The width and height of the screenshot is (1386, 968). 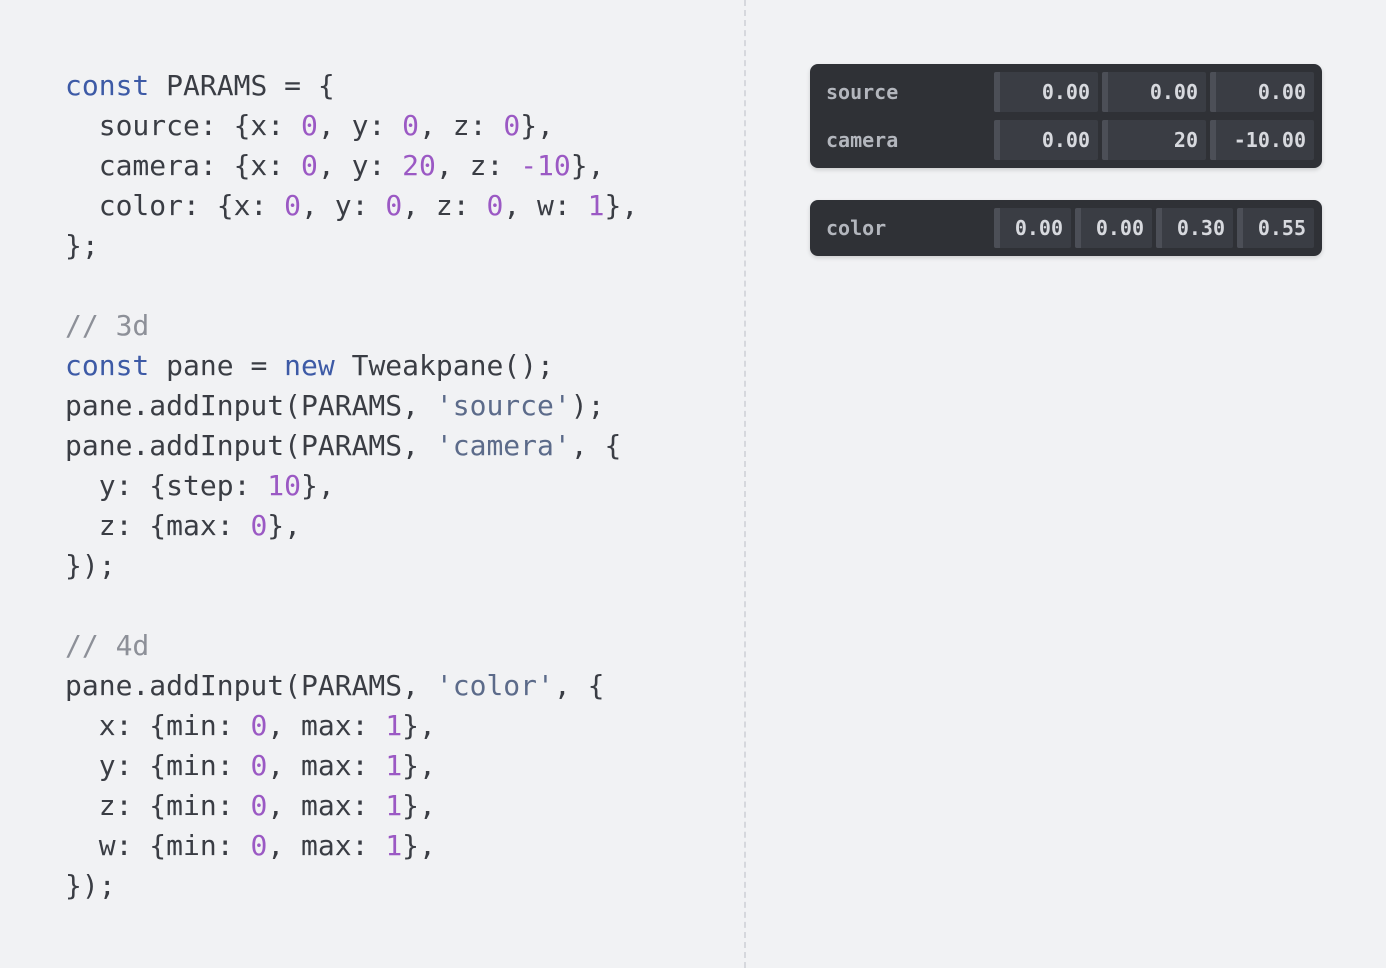 I want to click on code-line: source: {x: 0, y: 0, z: 0},, so click(x=351, y=126).